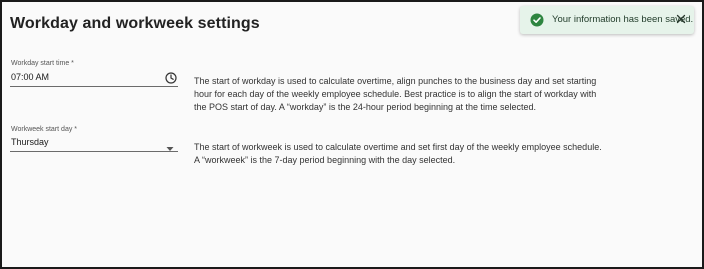  Describe the element at coordinates (94, 86) in the screenshot. I see `workday-start-time-underline` at that location.